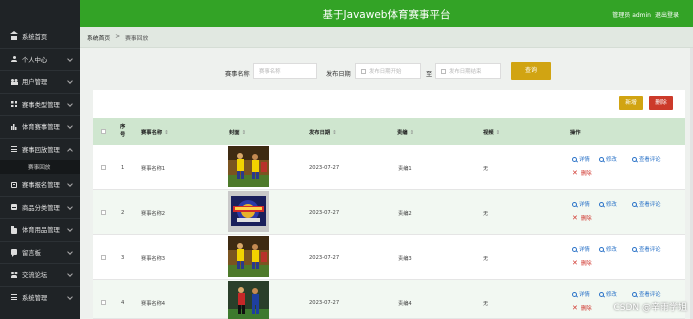 This screenshot has height=319, width=693. I want to click on column-header-video: 视频 ⇕, so click(491, 132).